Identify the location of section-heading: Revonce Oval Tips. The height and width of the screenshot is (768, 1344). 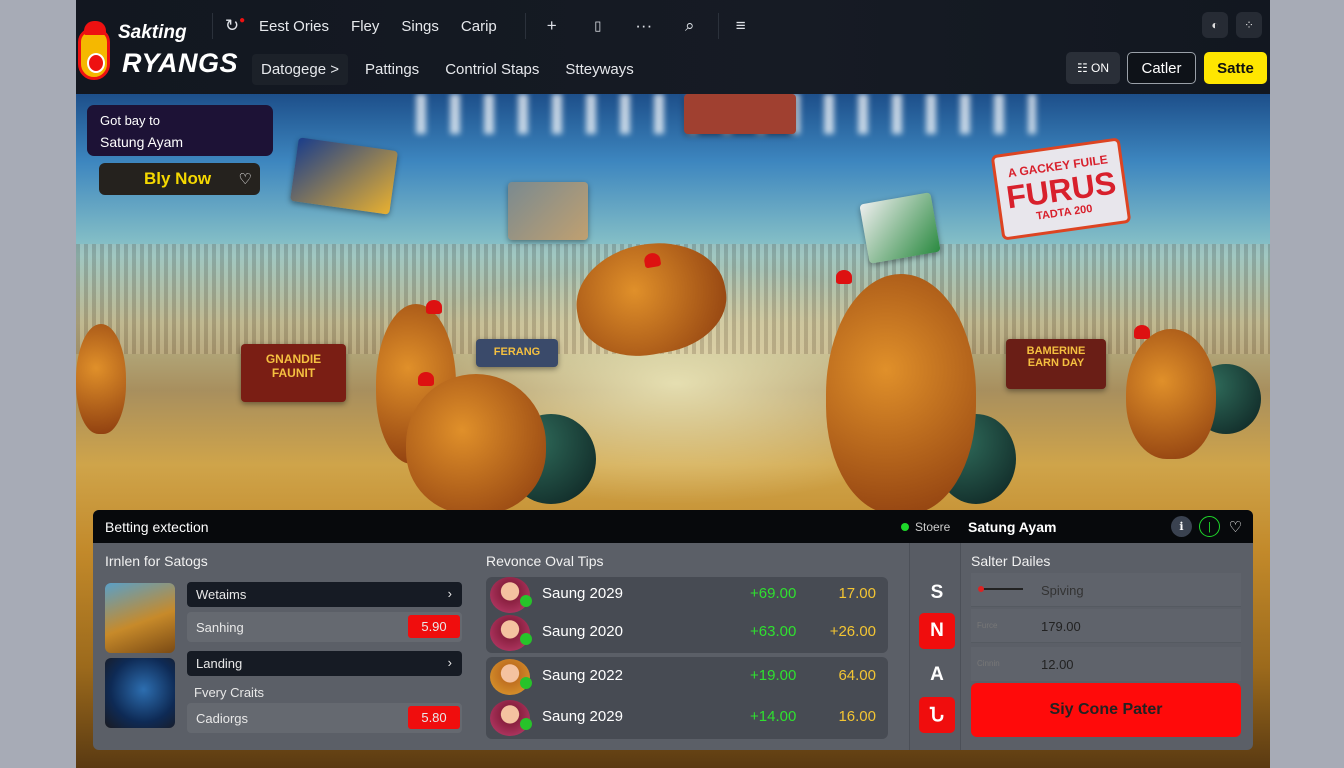
(545, 561).